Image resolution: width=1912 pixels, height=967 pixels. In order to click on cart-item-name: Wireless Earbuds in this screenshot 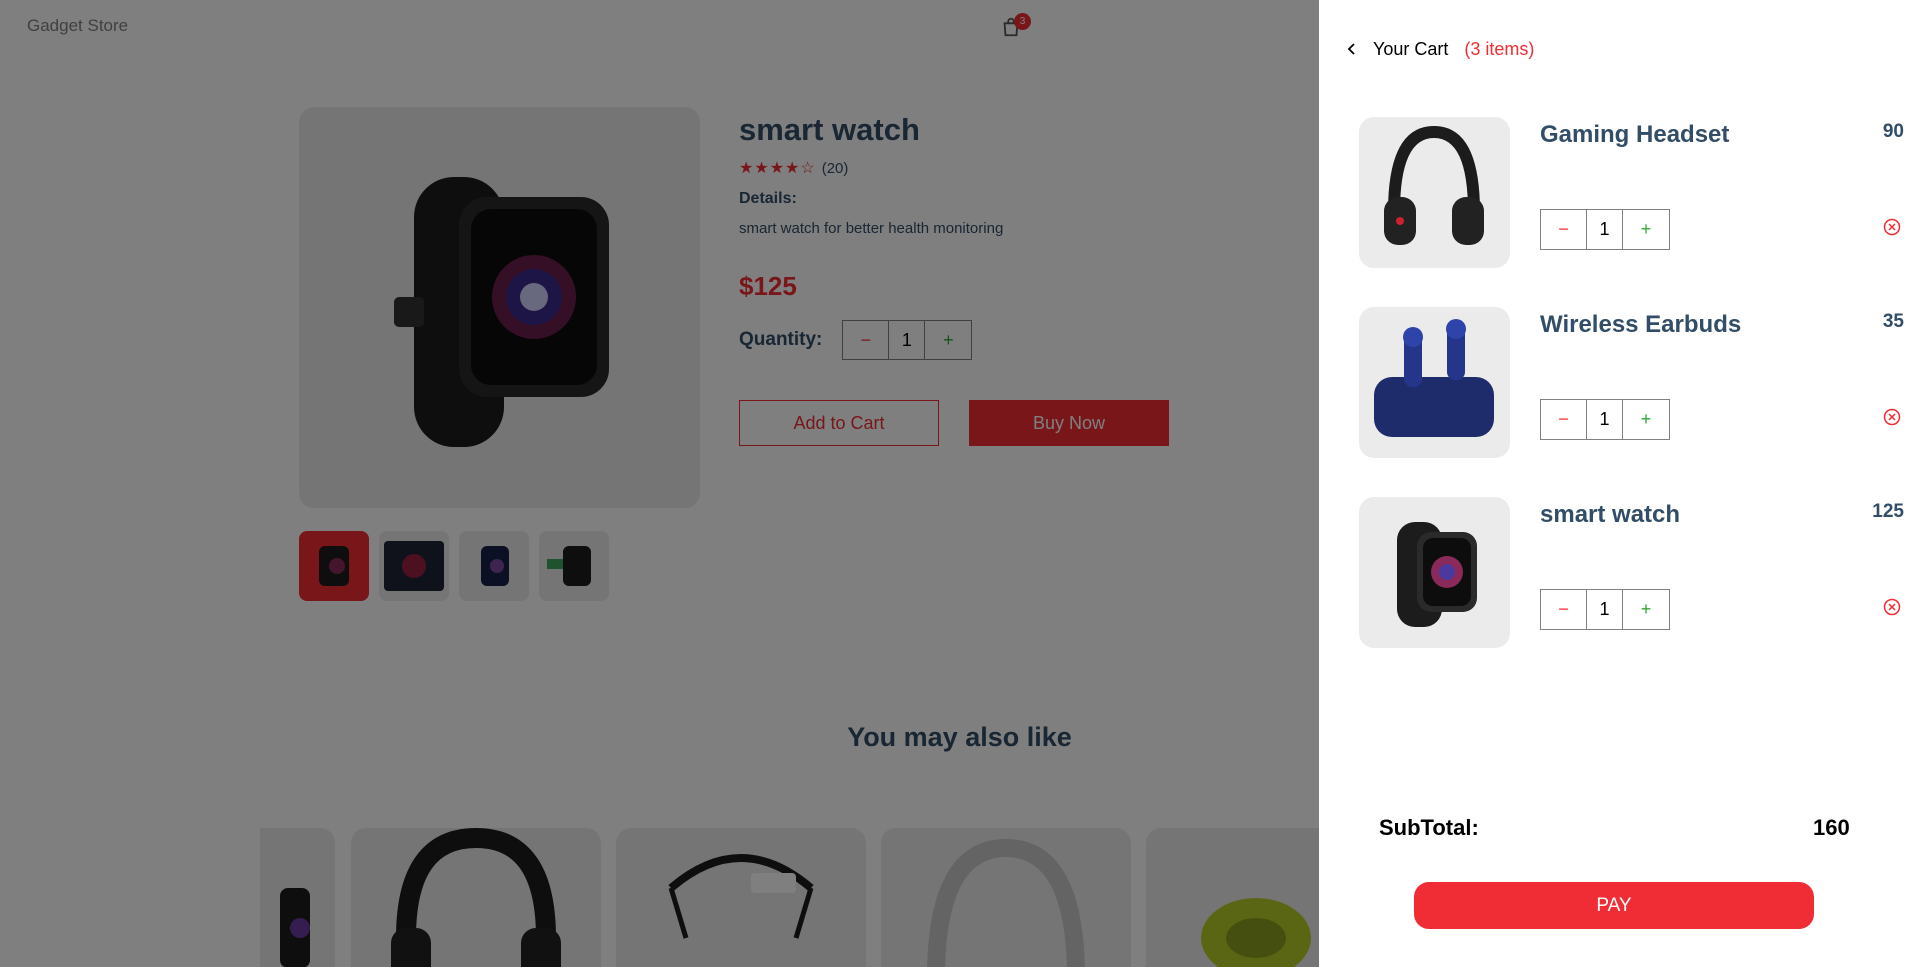, I will do `click(1641, 324)`.